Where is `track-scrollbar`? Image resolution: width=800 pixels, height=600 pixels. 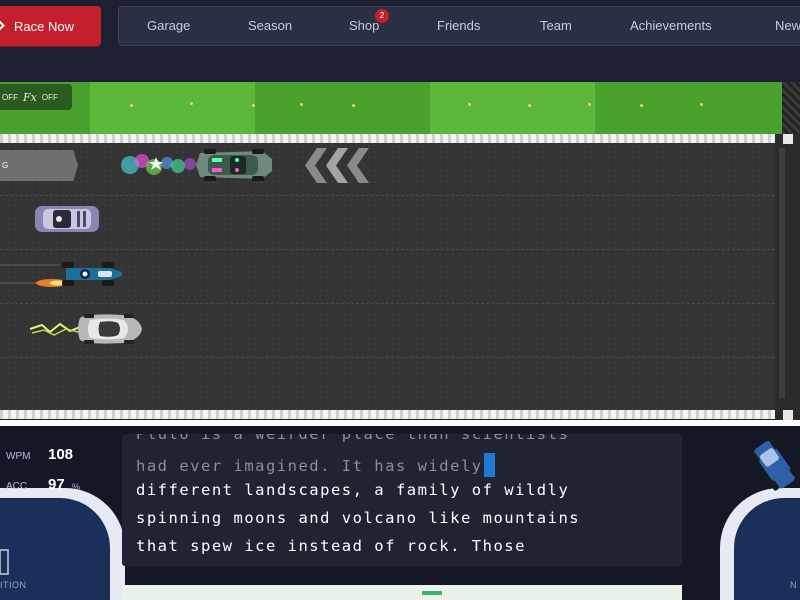 track-scrollbar is located at coordinates (787, 277).